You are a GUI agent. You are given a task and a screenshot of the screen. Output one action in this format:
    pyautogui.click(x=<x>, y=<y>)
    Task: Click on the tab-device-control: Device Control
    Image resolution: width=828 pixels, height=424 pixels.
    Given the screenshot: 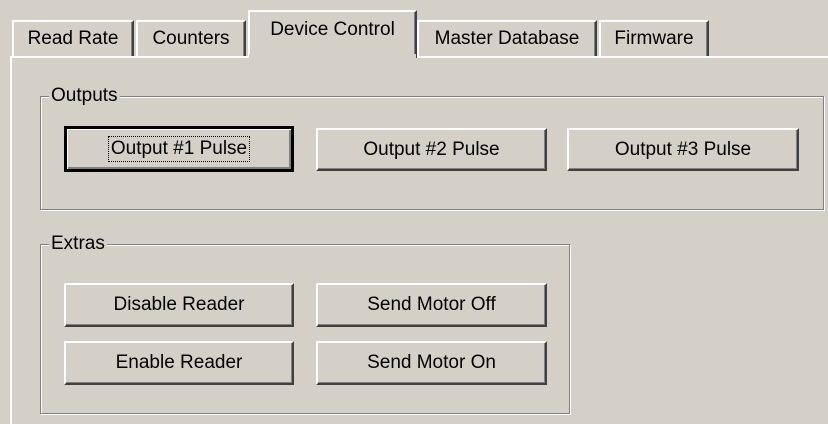 What is the action you would take?
    pyautogui.click(x=332, y=34)
    